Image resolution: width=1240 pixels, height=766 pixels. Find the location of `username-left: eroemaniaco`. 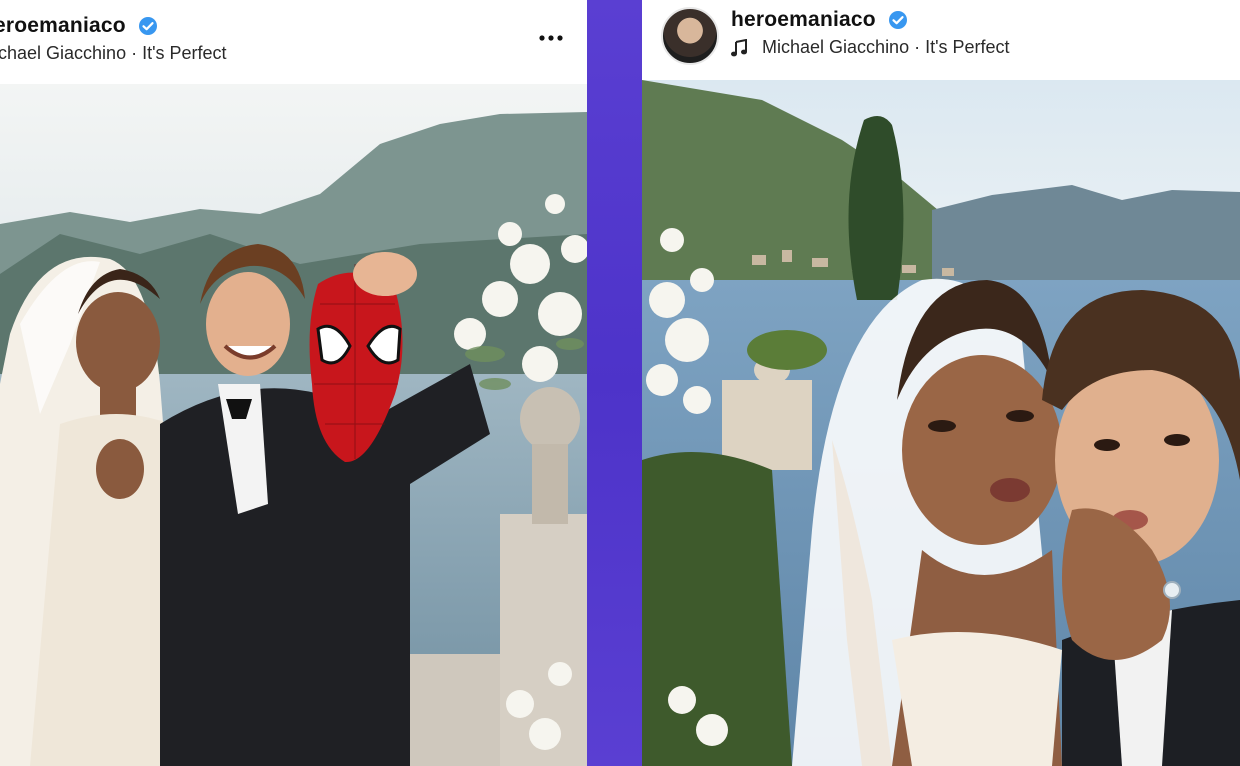

username-left: eroemaniaco is located at coordinates (63, 25).